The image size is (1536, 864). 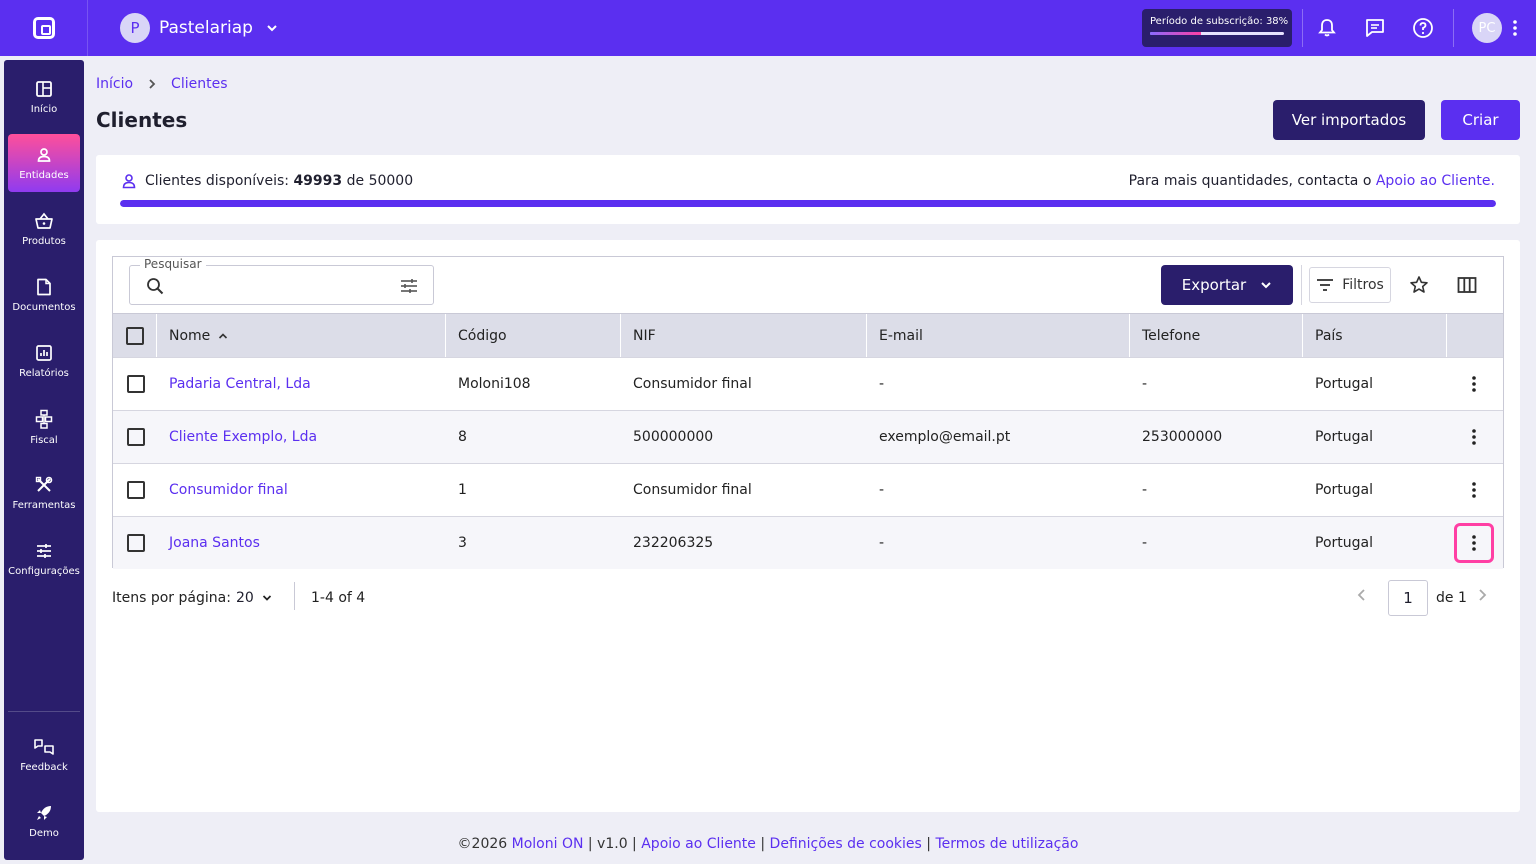 What do you see at coordinates (1492, 181) in the screenshot?
I see `quota-contact-suffix: .` at bounding box center [1492, 181].